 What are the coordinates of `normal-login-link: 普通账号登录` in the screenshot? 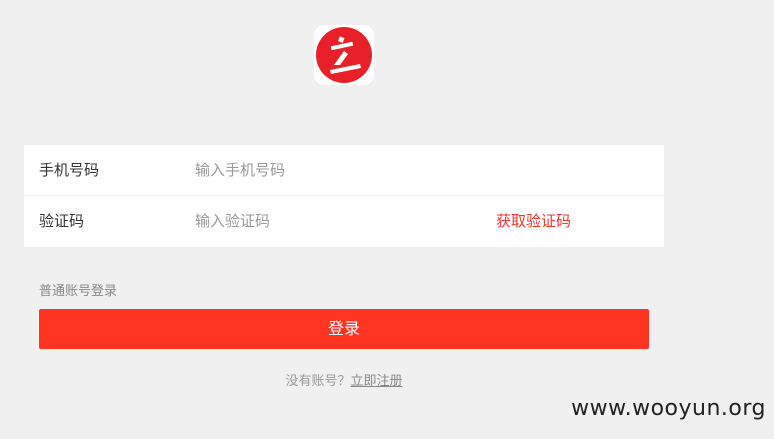 It's located at (78, 289).